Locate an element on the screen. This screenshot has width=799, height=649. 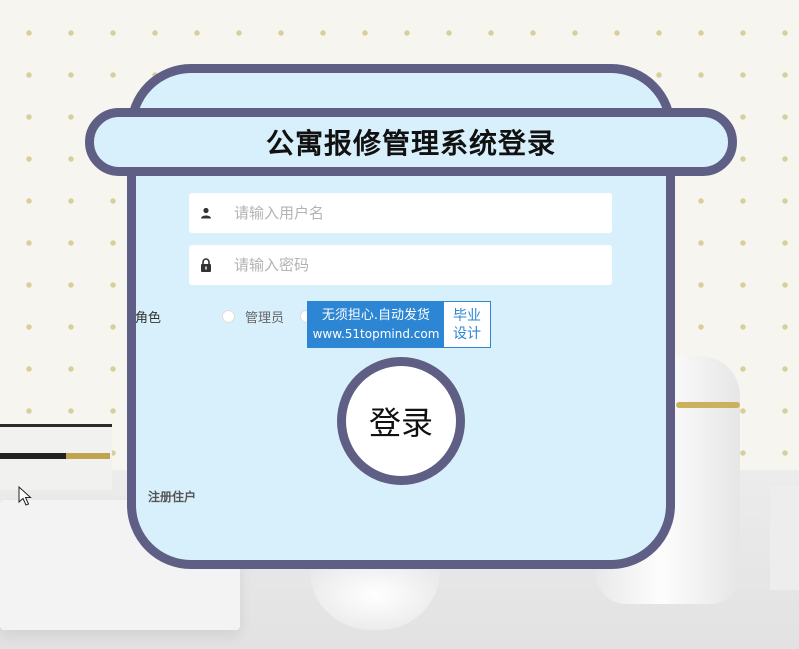
title-bar: 公寓报修管理系统登录 is located at coordinates (411, 142).